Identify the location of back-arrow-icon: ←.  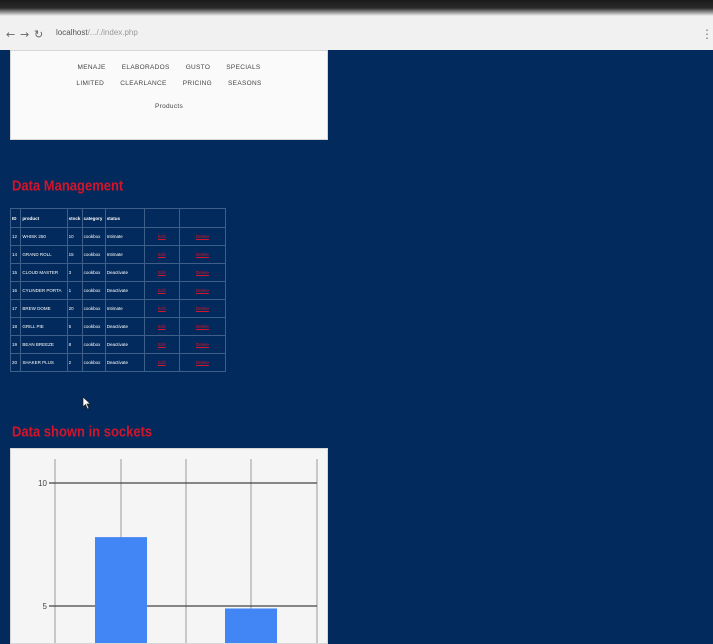
(10, 34).